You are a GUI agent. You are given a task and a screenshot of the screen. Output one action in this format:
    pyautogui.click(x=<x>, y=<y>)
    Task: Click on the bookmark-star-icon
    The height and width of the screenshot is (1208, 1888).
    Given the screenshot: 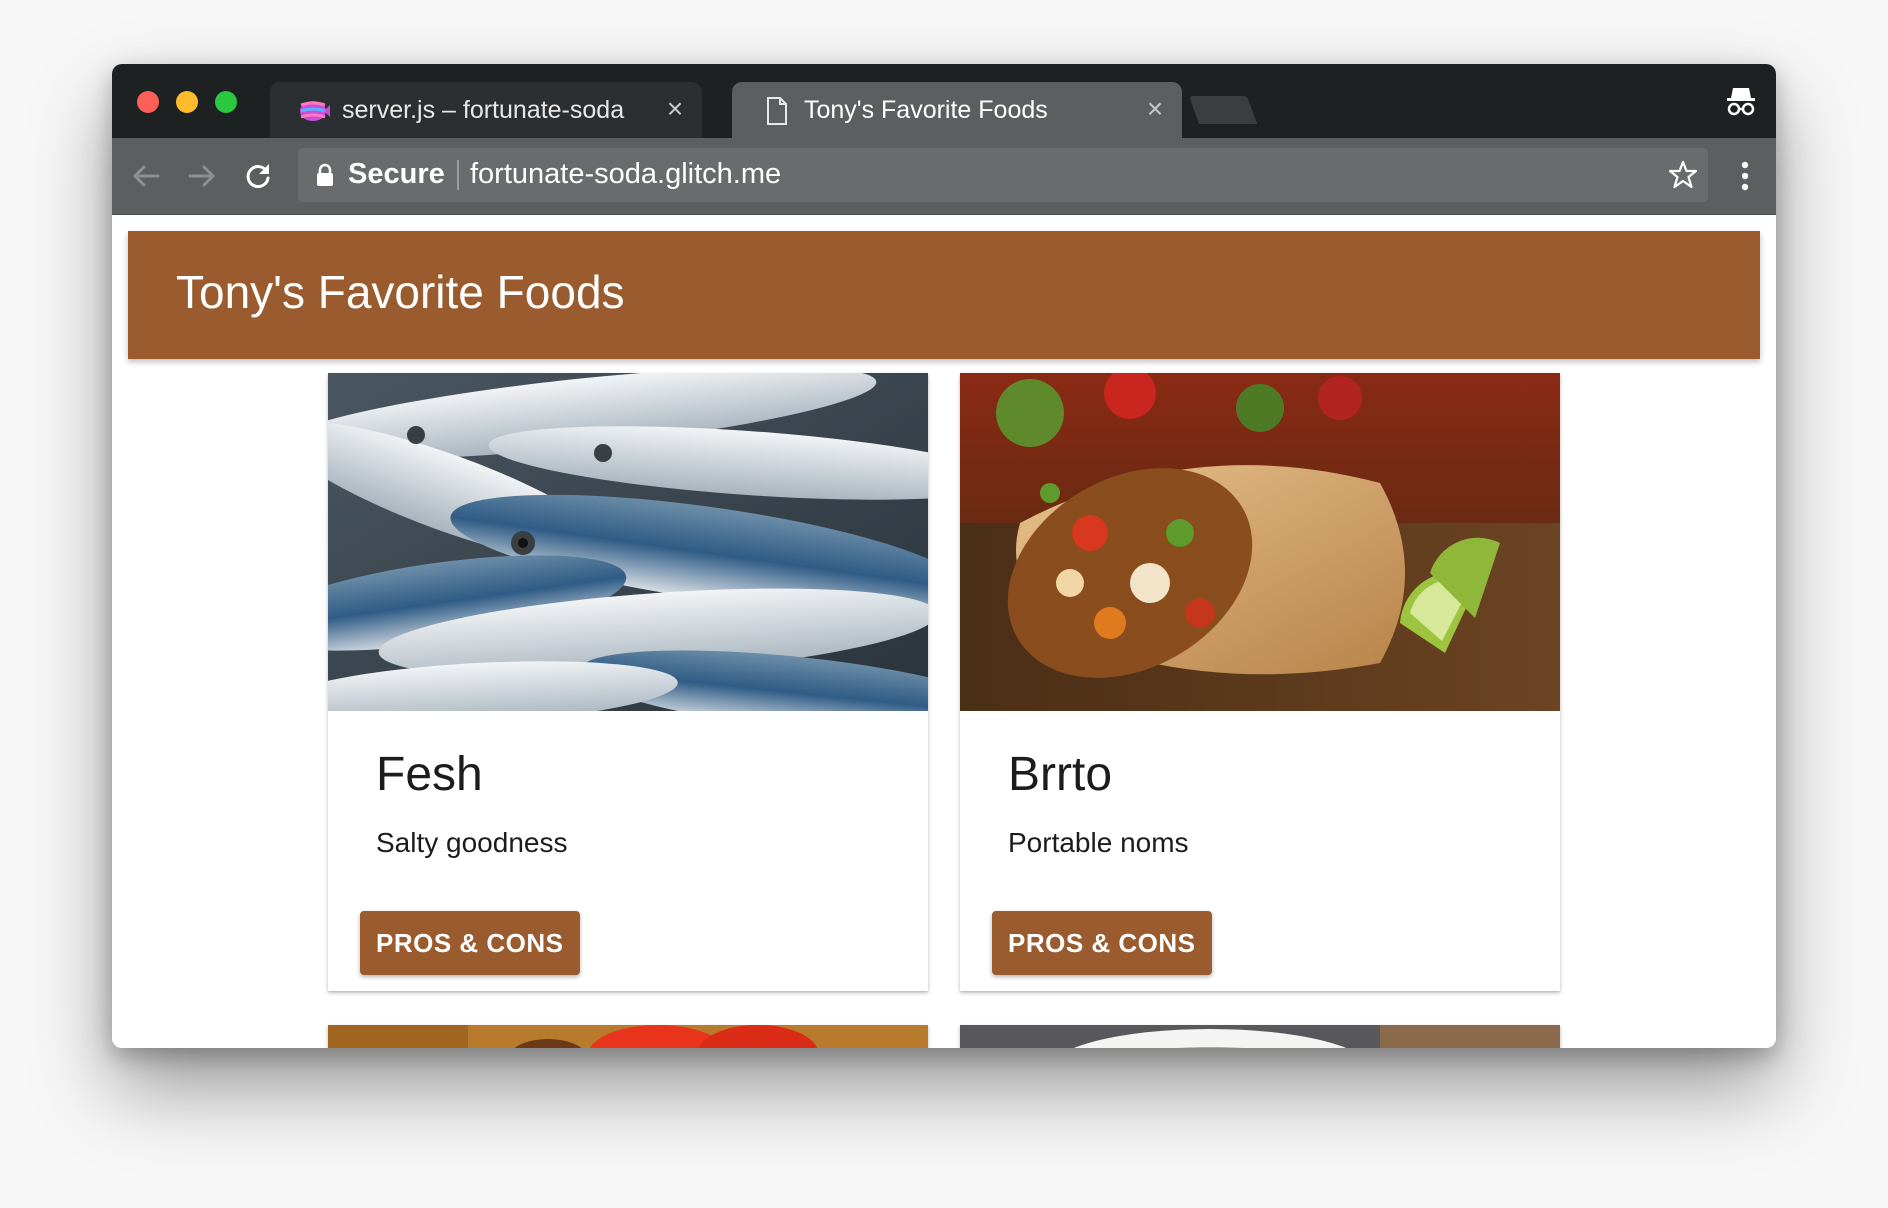 What is the action you would take?
    pyautogui.click(x=1683, y=175)
    